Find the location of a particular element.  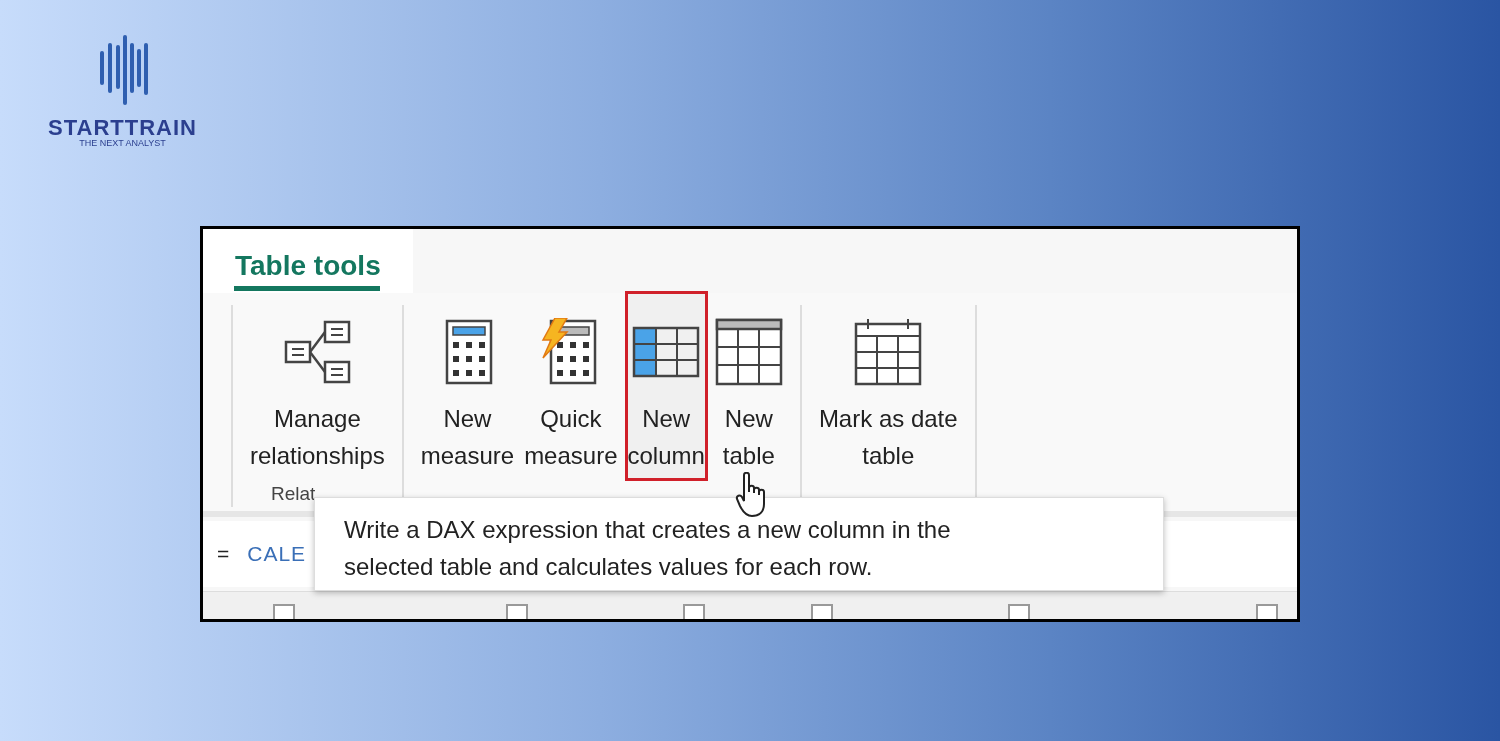

logo-wordmark: STARTTRAIN is located at coordinates (122, 128).